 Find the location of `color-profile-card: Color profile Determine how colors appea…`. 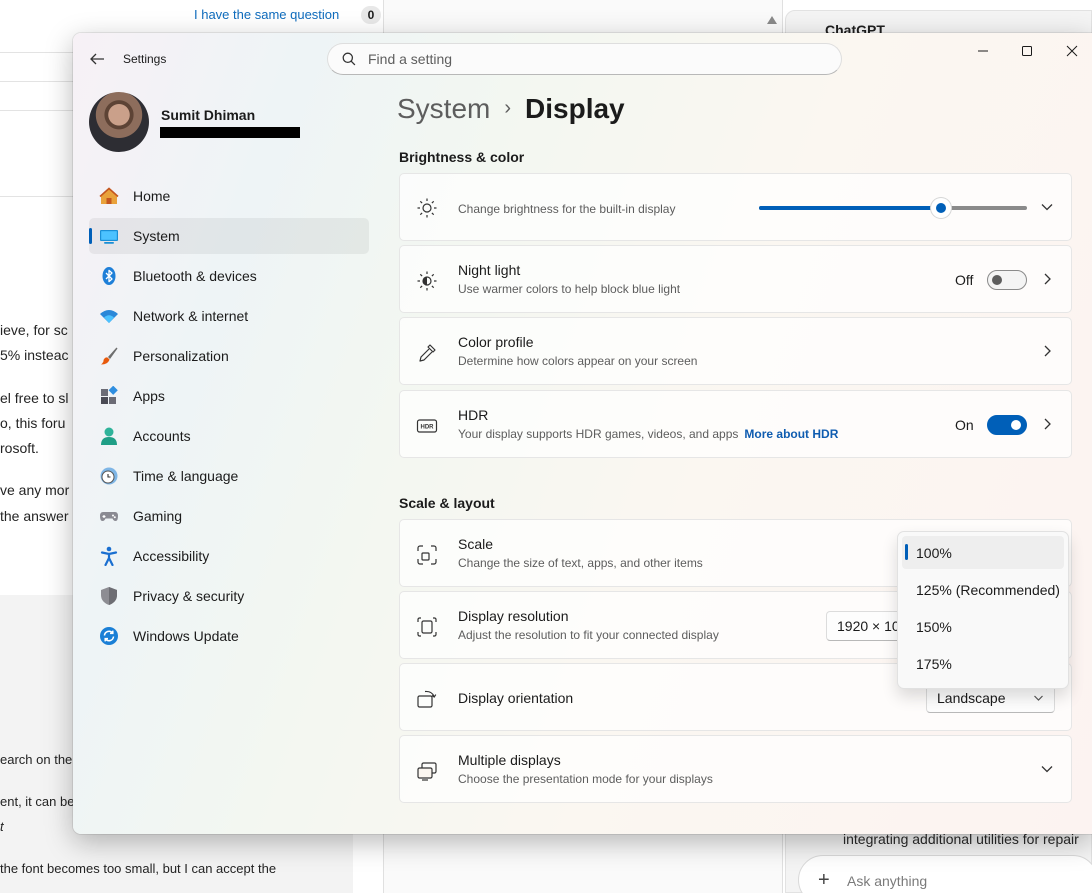

color-profile-card: Color profile Determine how colors appea… is located at coordinates (735, 351).